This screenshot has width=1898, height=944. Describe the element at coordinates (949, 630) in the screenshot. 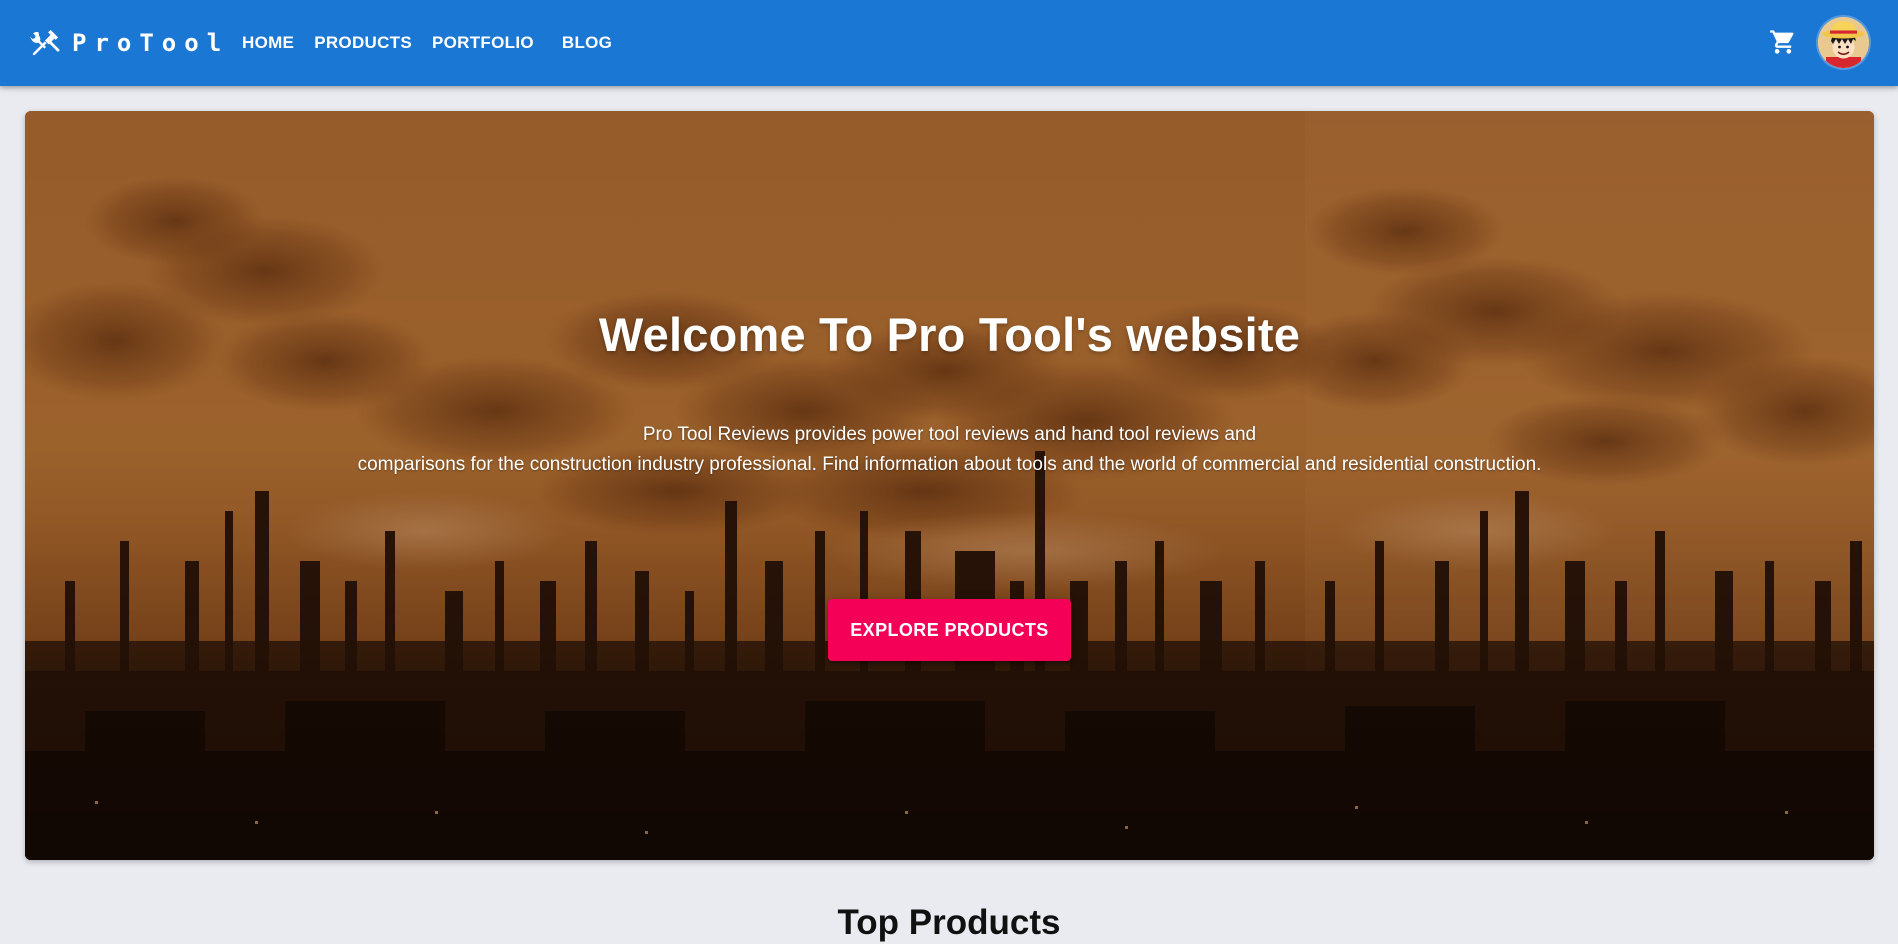

I see `explore-products-button: EXPLORE PRODUCTS` at that location.